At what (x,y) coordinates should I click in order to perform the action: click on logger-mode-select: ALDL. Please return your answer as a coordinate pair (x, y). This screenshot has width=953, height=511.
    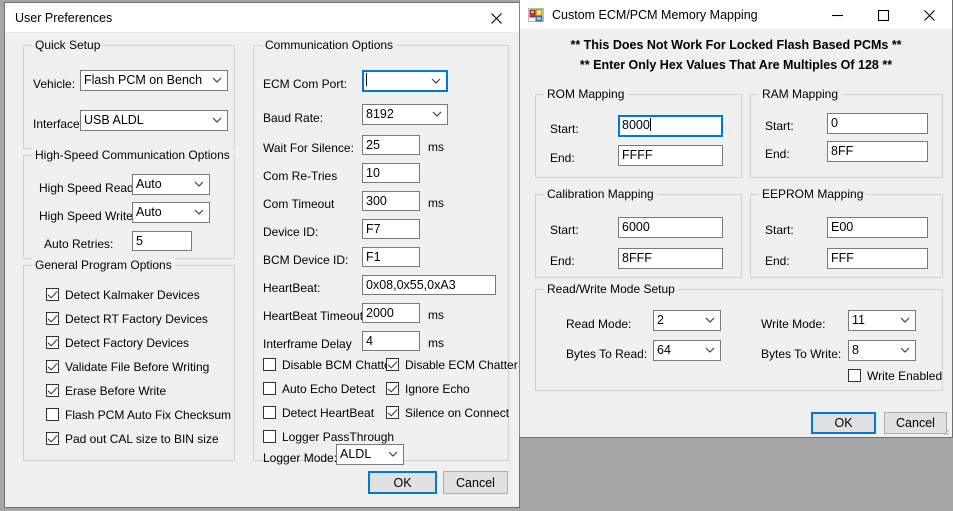
    Looking at the image, I should click on (370, 454).